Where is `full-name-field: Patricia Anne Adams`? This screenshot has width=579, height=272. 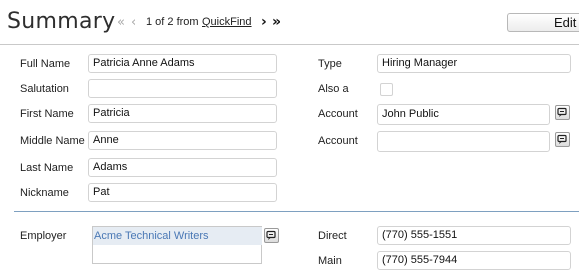
full-name-field: Patricia Anne Adams is located at coordinates (182, 63).